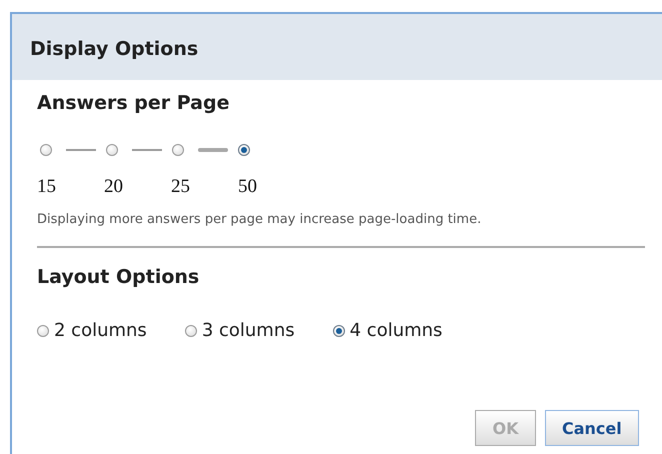  I want to click on option-label: 25, so click(180, 186).